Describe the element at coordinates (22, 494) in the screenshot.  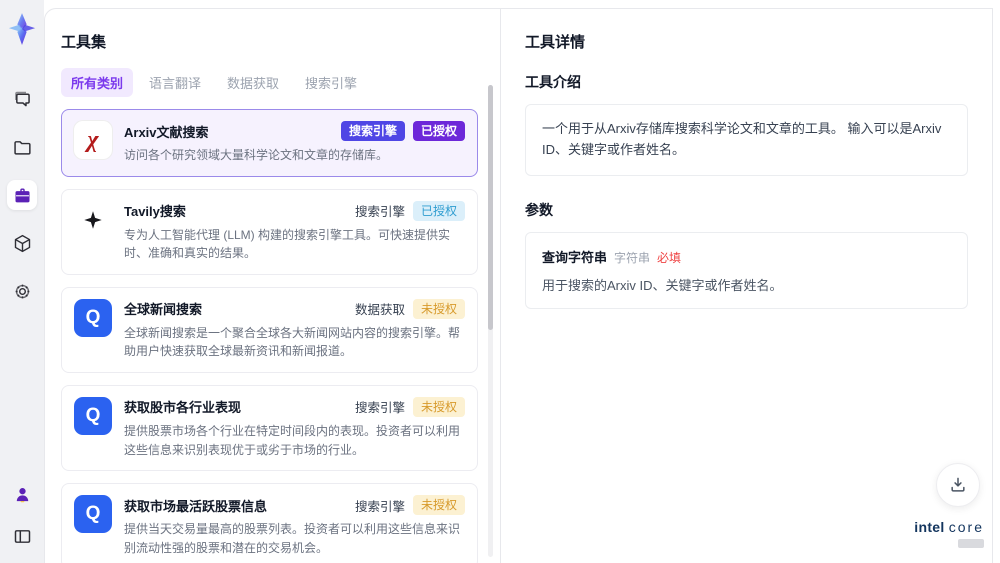
I see `avatar-icon` at that location.